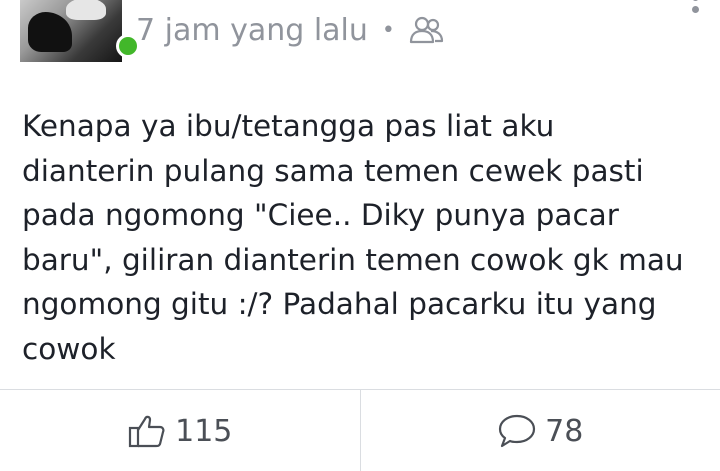 This screenshot has height=471, width=720. I want to click on thumbs-up-icon, so click(147, 431).